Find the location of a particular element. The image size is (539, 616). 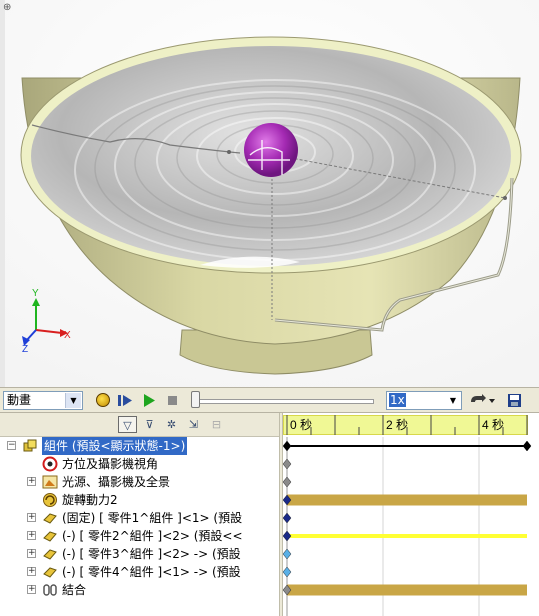

assembly-icon is located at coordinates (30, 445).